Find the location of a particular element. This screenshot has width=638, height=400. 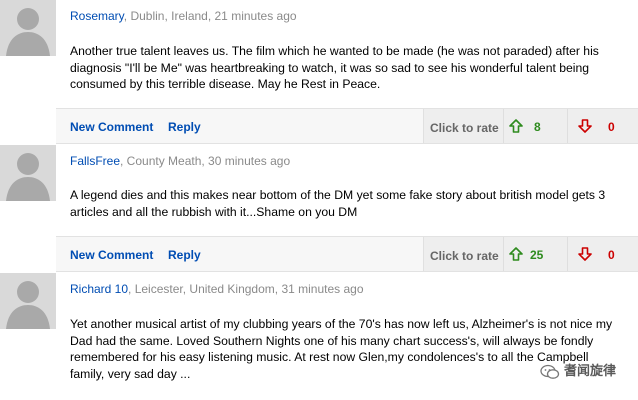

rating-zone: Click to rate 8 0 is located at coordinates (530, 126).